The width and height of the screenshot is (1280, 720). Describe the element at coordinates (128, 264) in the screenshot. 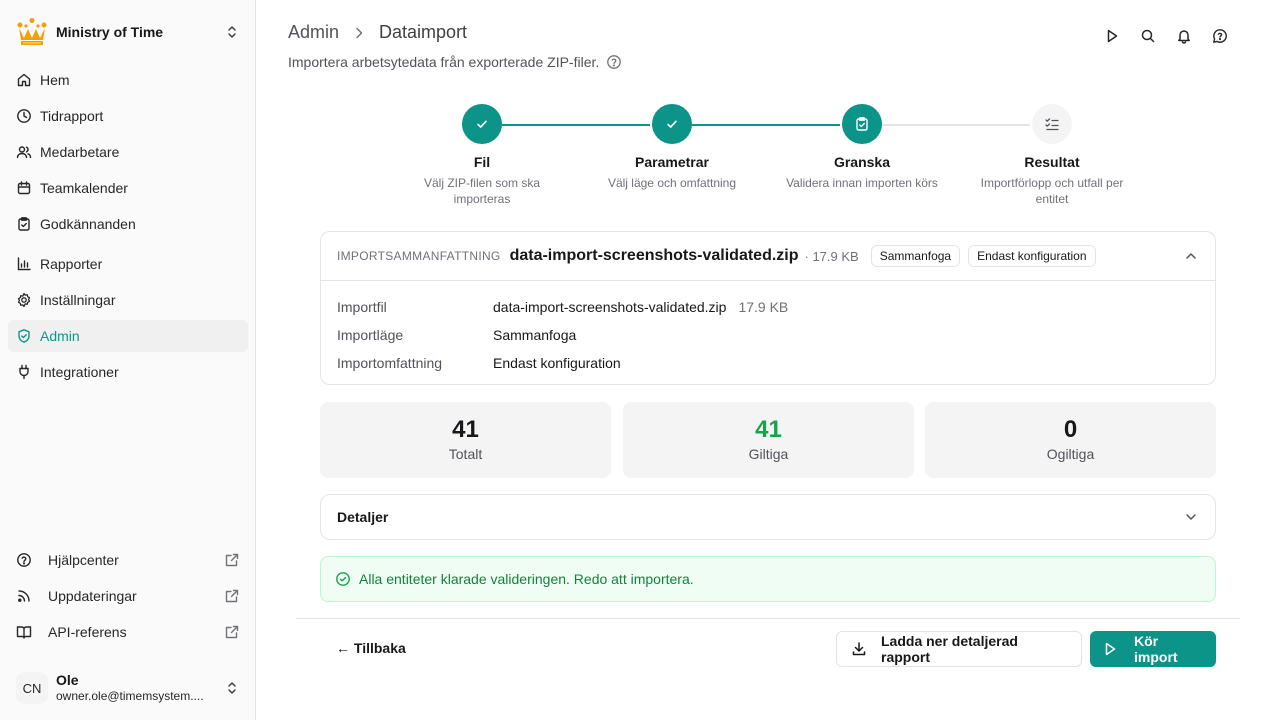

I see `sidebar-item-rapporter: Rapporter` at that location.